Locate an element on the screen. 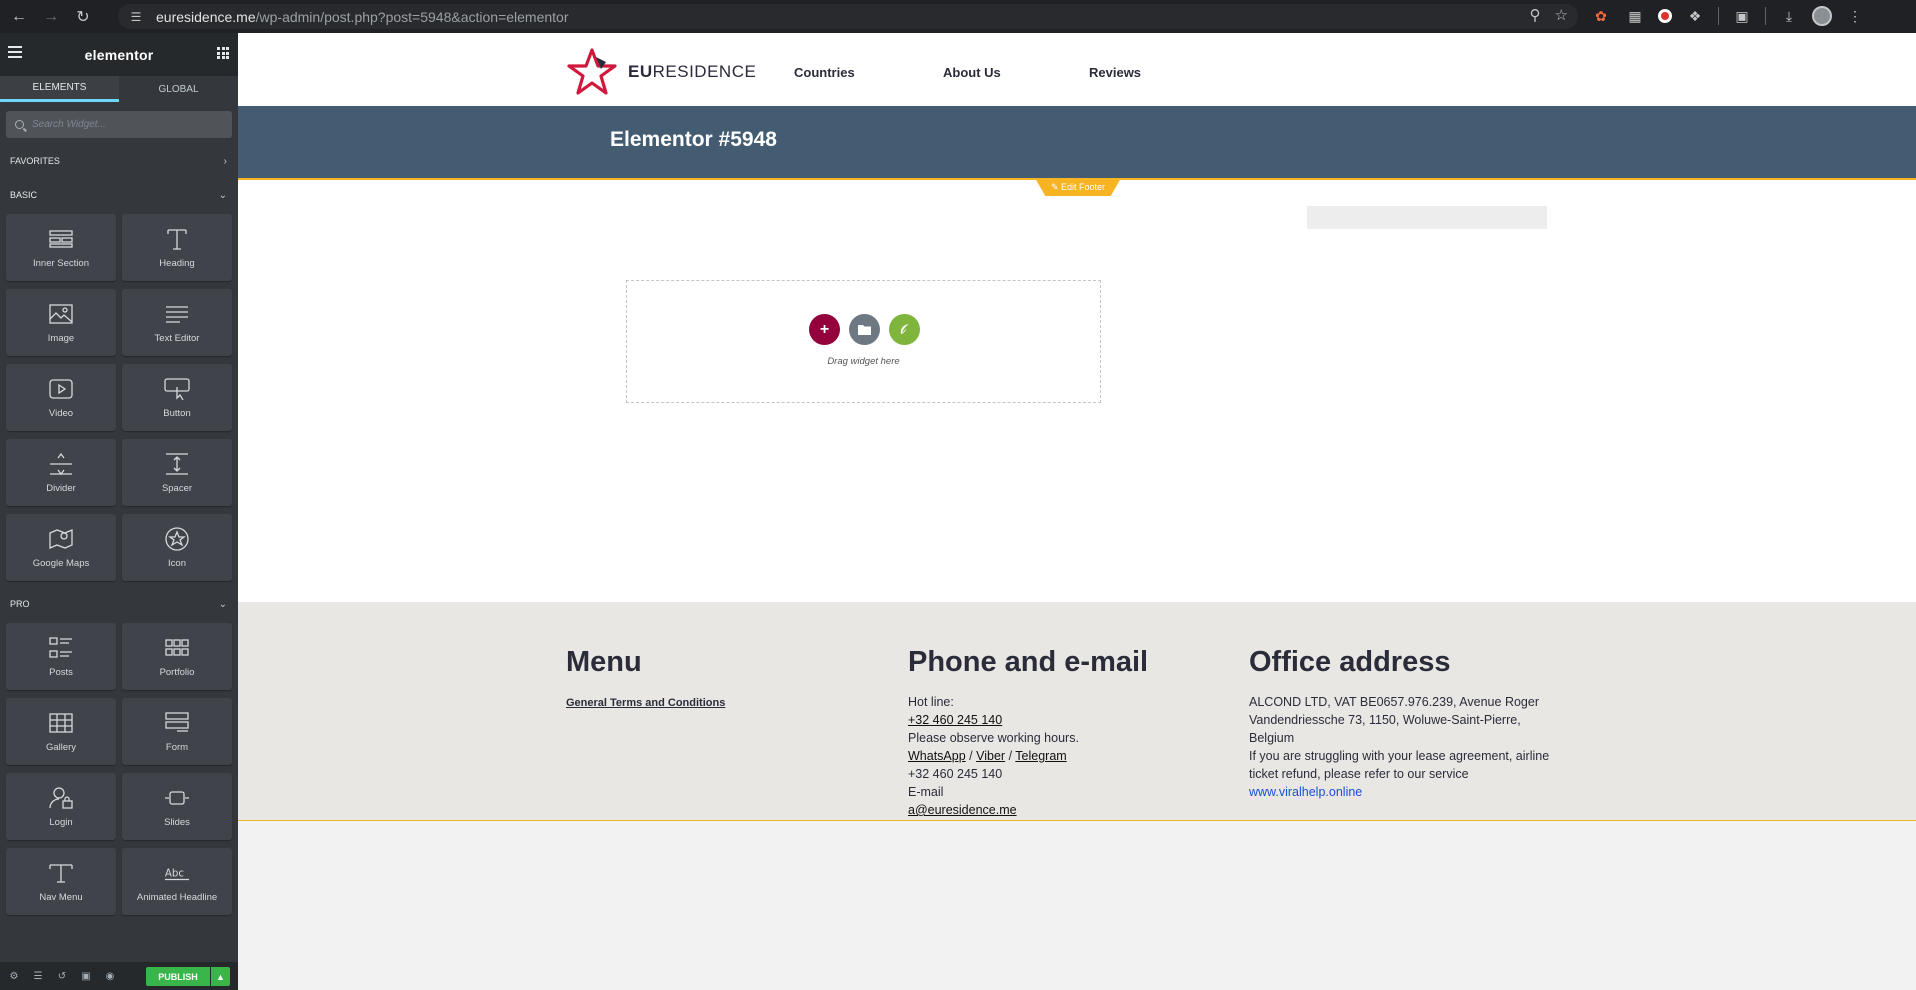 The width and height of the screenshot is (1916, 990). widget-posts: Posts is located at coordinates (61, 656).